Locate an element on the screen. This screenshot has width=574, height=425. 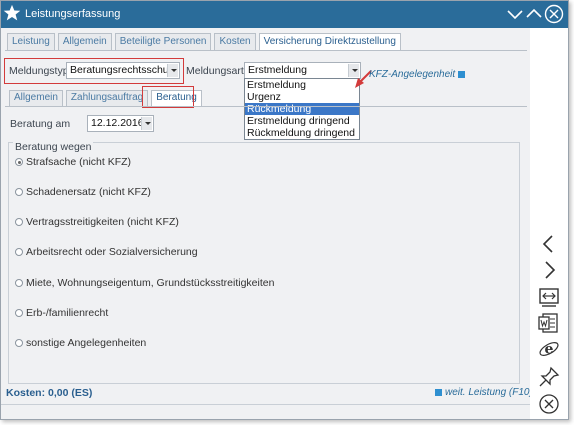
meldungstyp-value: Beratungsrechtsschutz is located at coordinates (123, 70).